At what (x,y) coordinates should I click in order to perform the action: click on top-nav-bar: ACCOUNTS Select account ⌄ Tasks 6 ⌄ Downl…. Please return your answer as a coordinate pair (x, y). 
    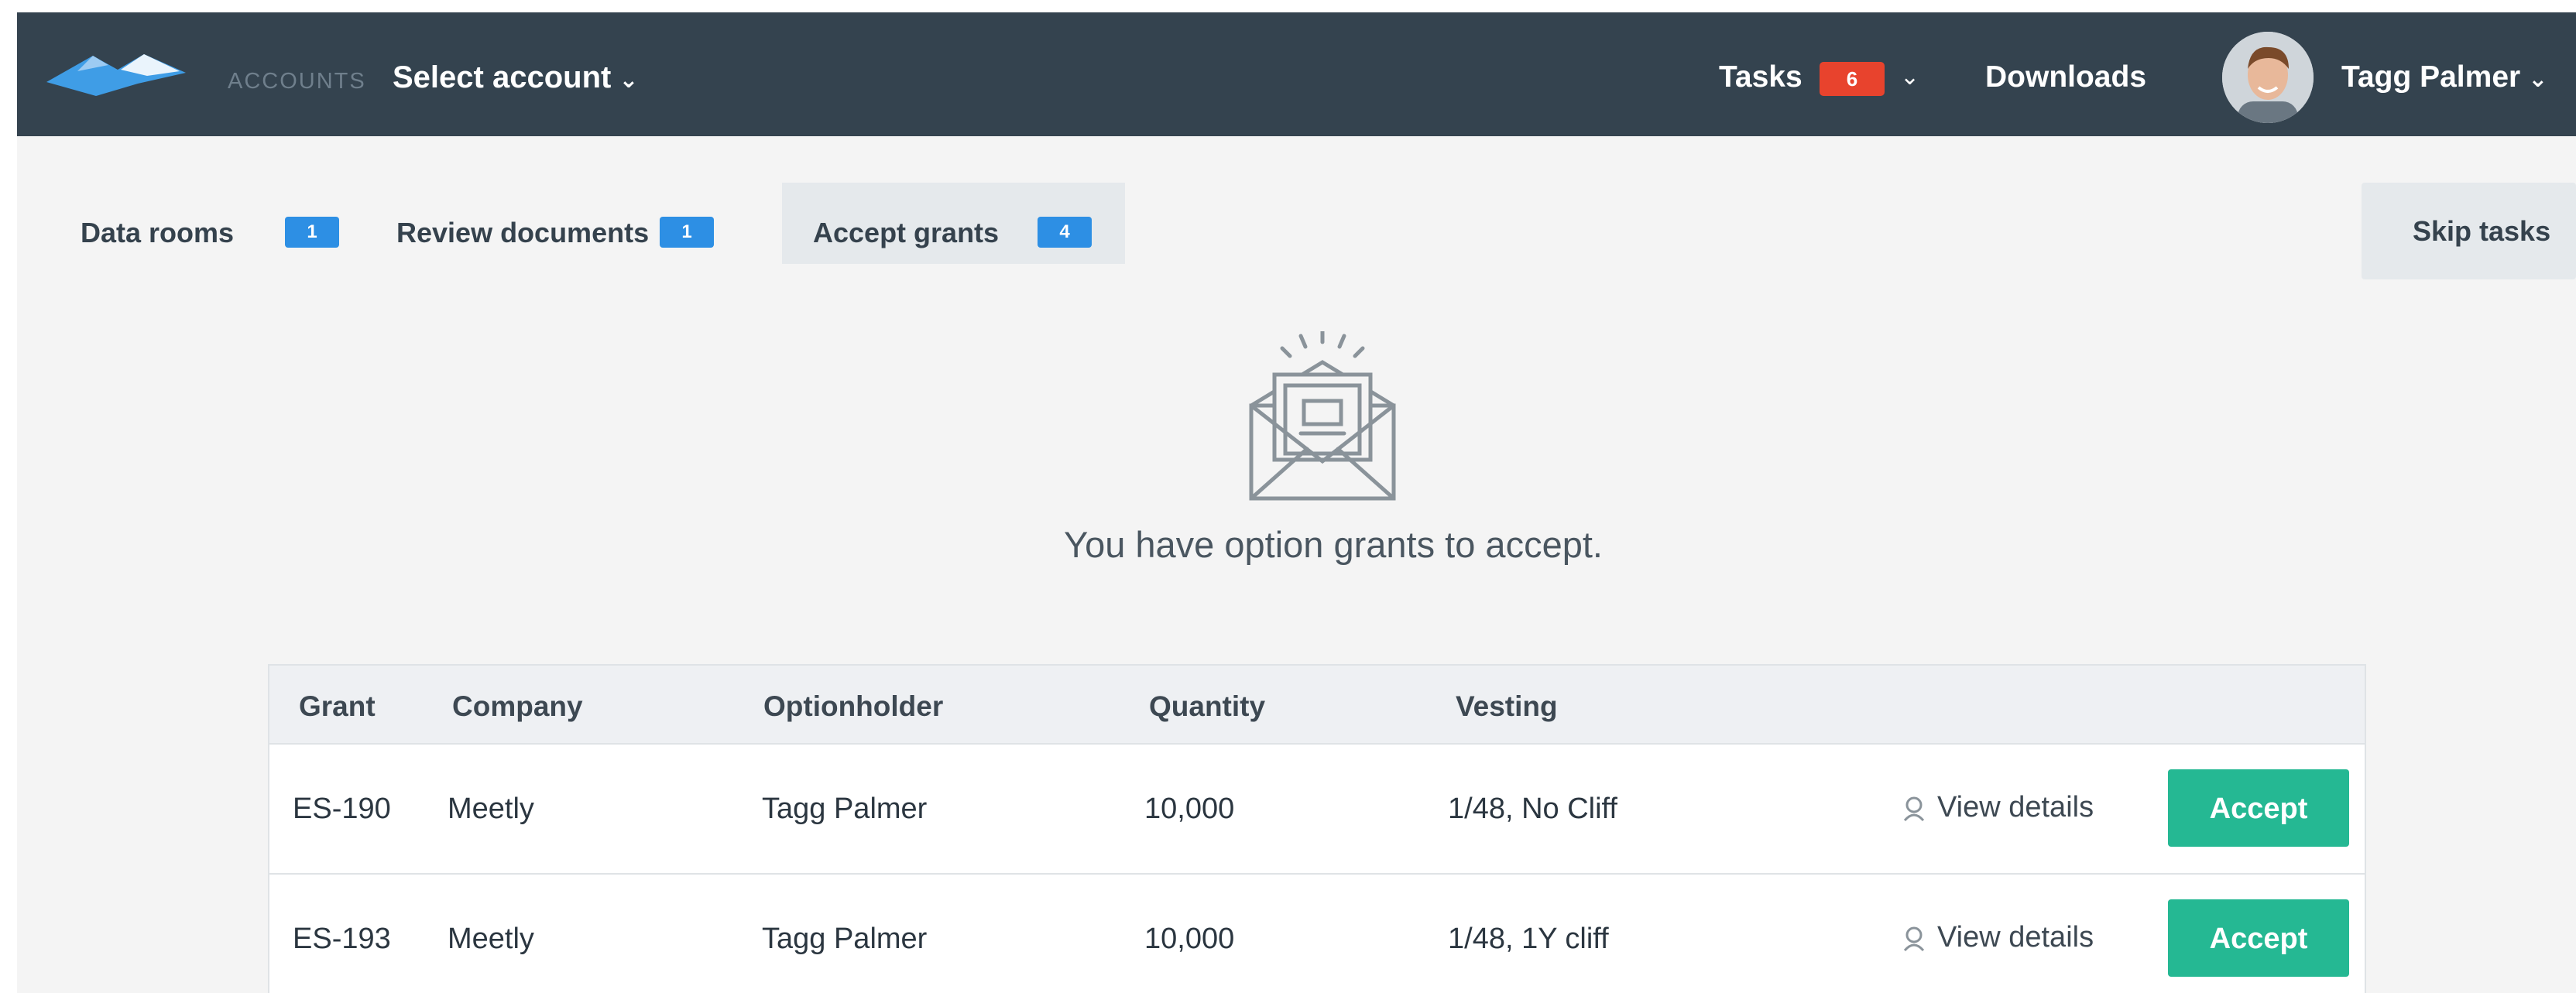
    Looking at the image, I should click on (1296, 74).